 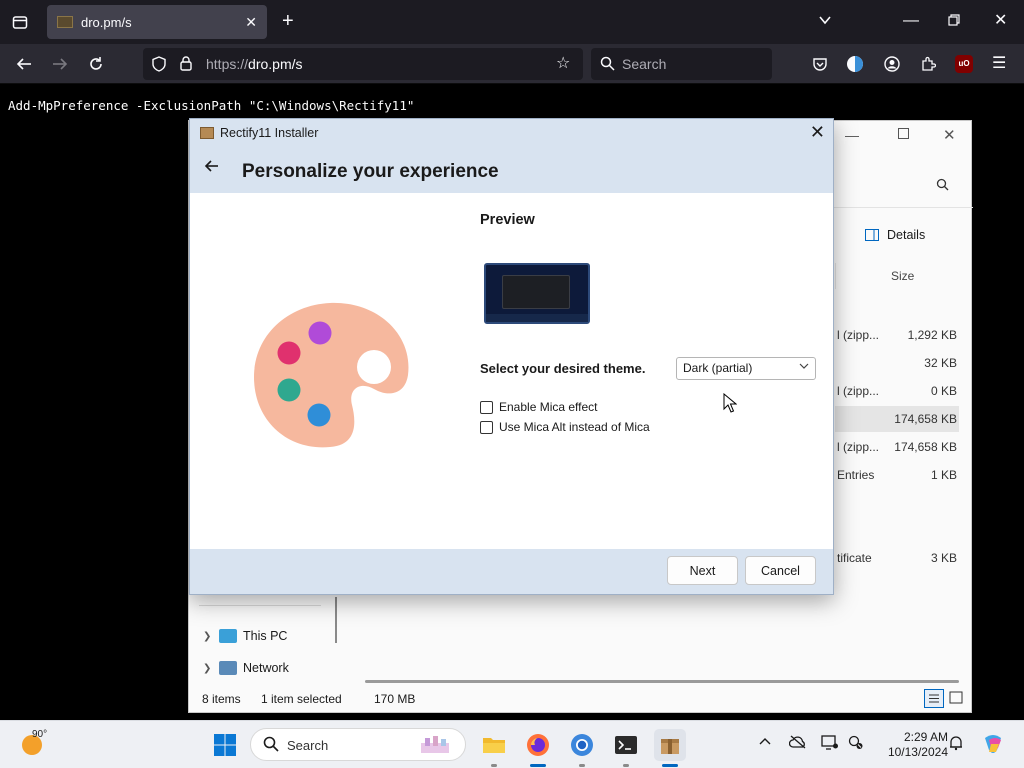 What do you see at coordinates (266, 668) in the screenshot?
I see `nav-item-label: Network` at bounding box center [266, 668].